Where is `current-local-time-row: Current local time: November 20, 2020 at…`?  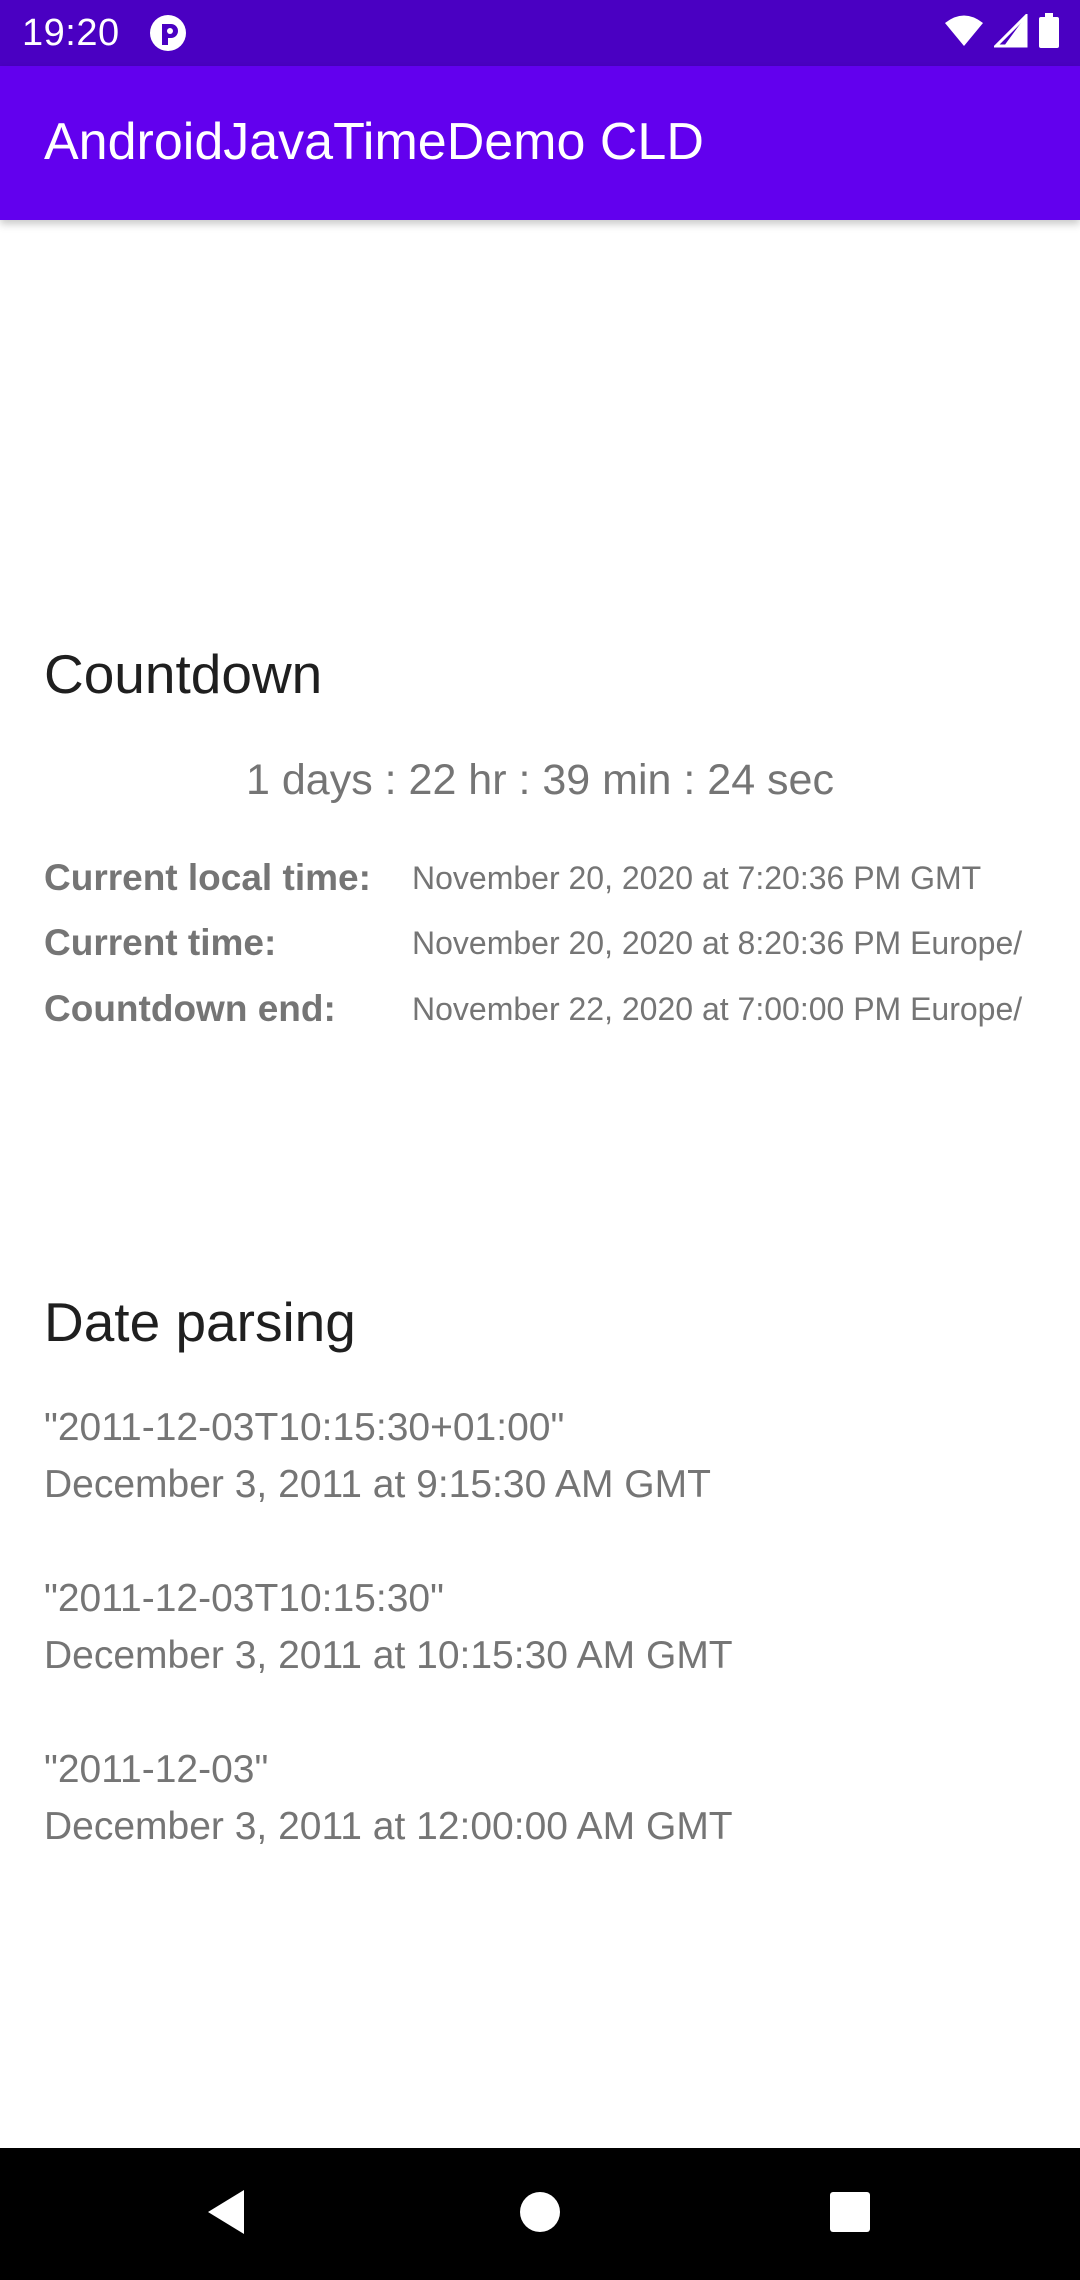
current-local-time-row: Current local time: November 20, 2020 at… is located at coordinates (540, 878).